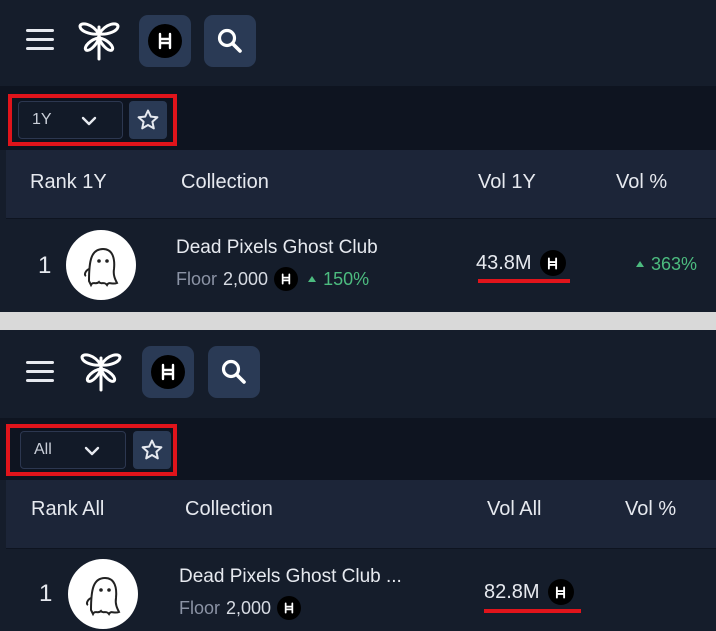 The width and height of the screenshot is (716, 631). I want to click on floor-info: Floor 2,000 150%, so click(272, 279).